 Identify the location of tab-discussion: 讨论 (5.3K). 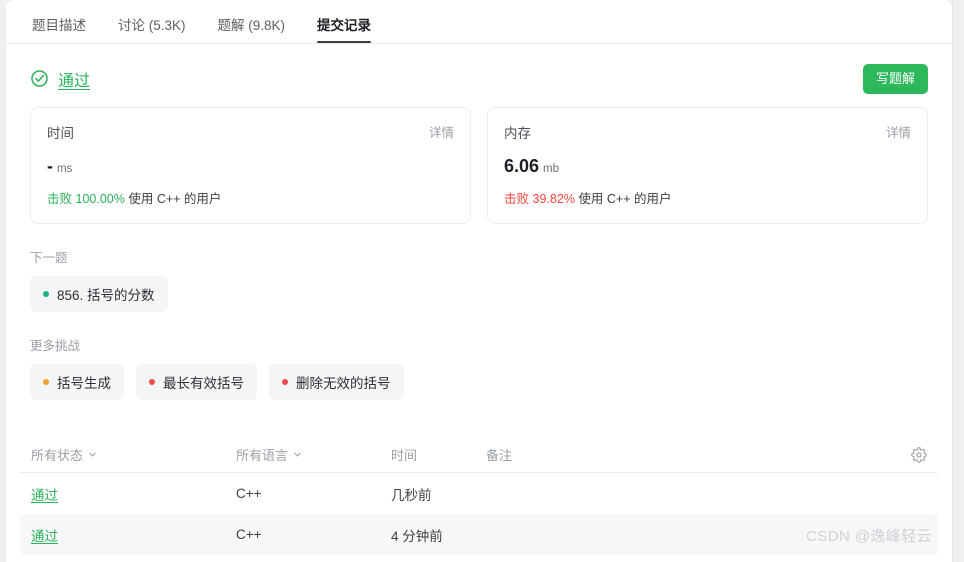
(152, 31).